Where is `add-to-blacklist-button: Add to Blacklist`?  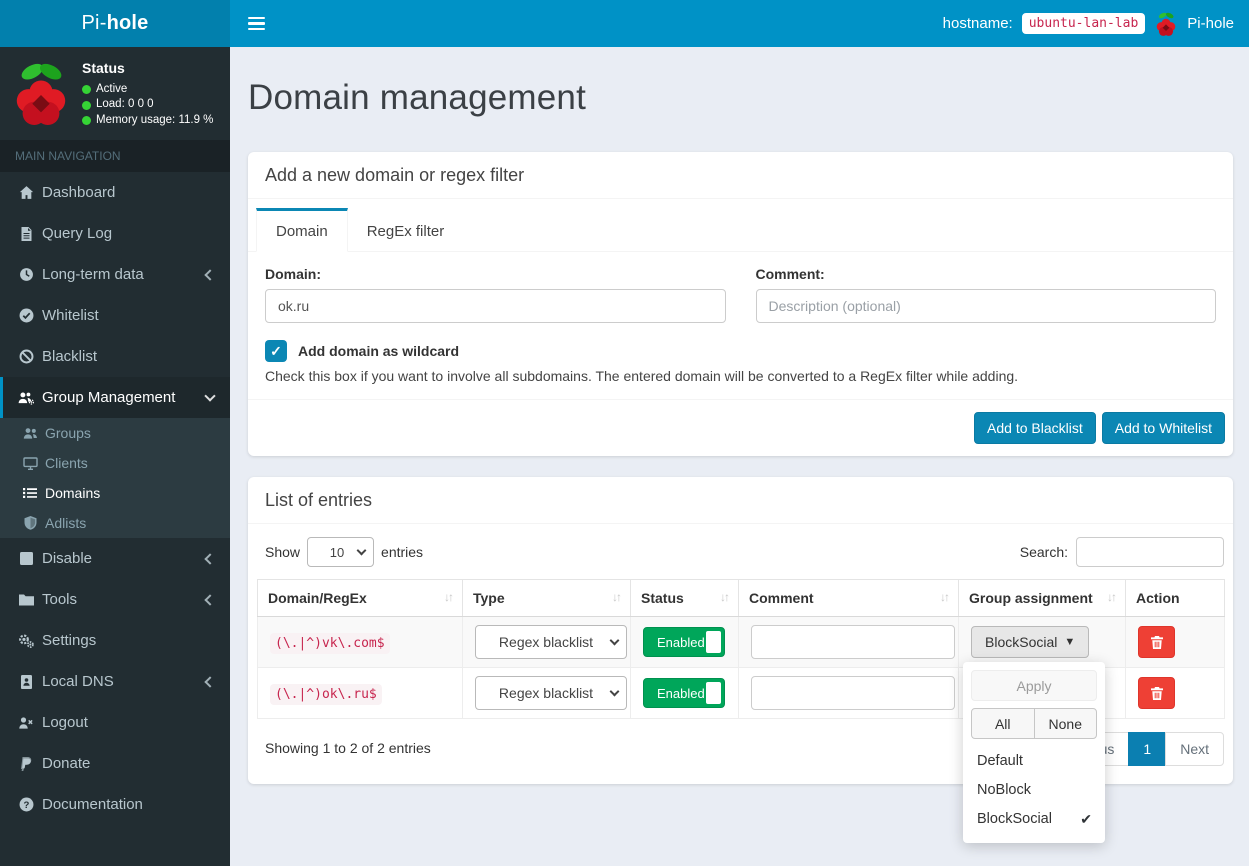
add-to-blacklist-button: Add to Blacklist is located at coordinates (1035, 428).